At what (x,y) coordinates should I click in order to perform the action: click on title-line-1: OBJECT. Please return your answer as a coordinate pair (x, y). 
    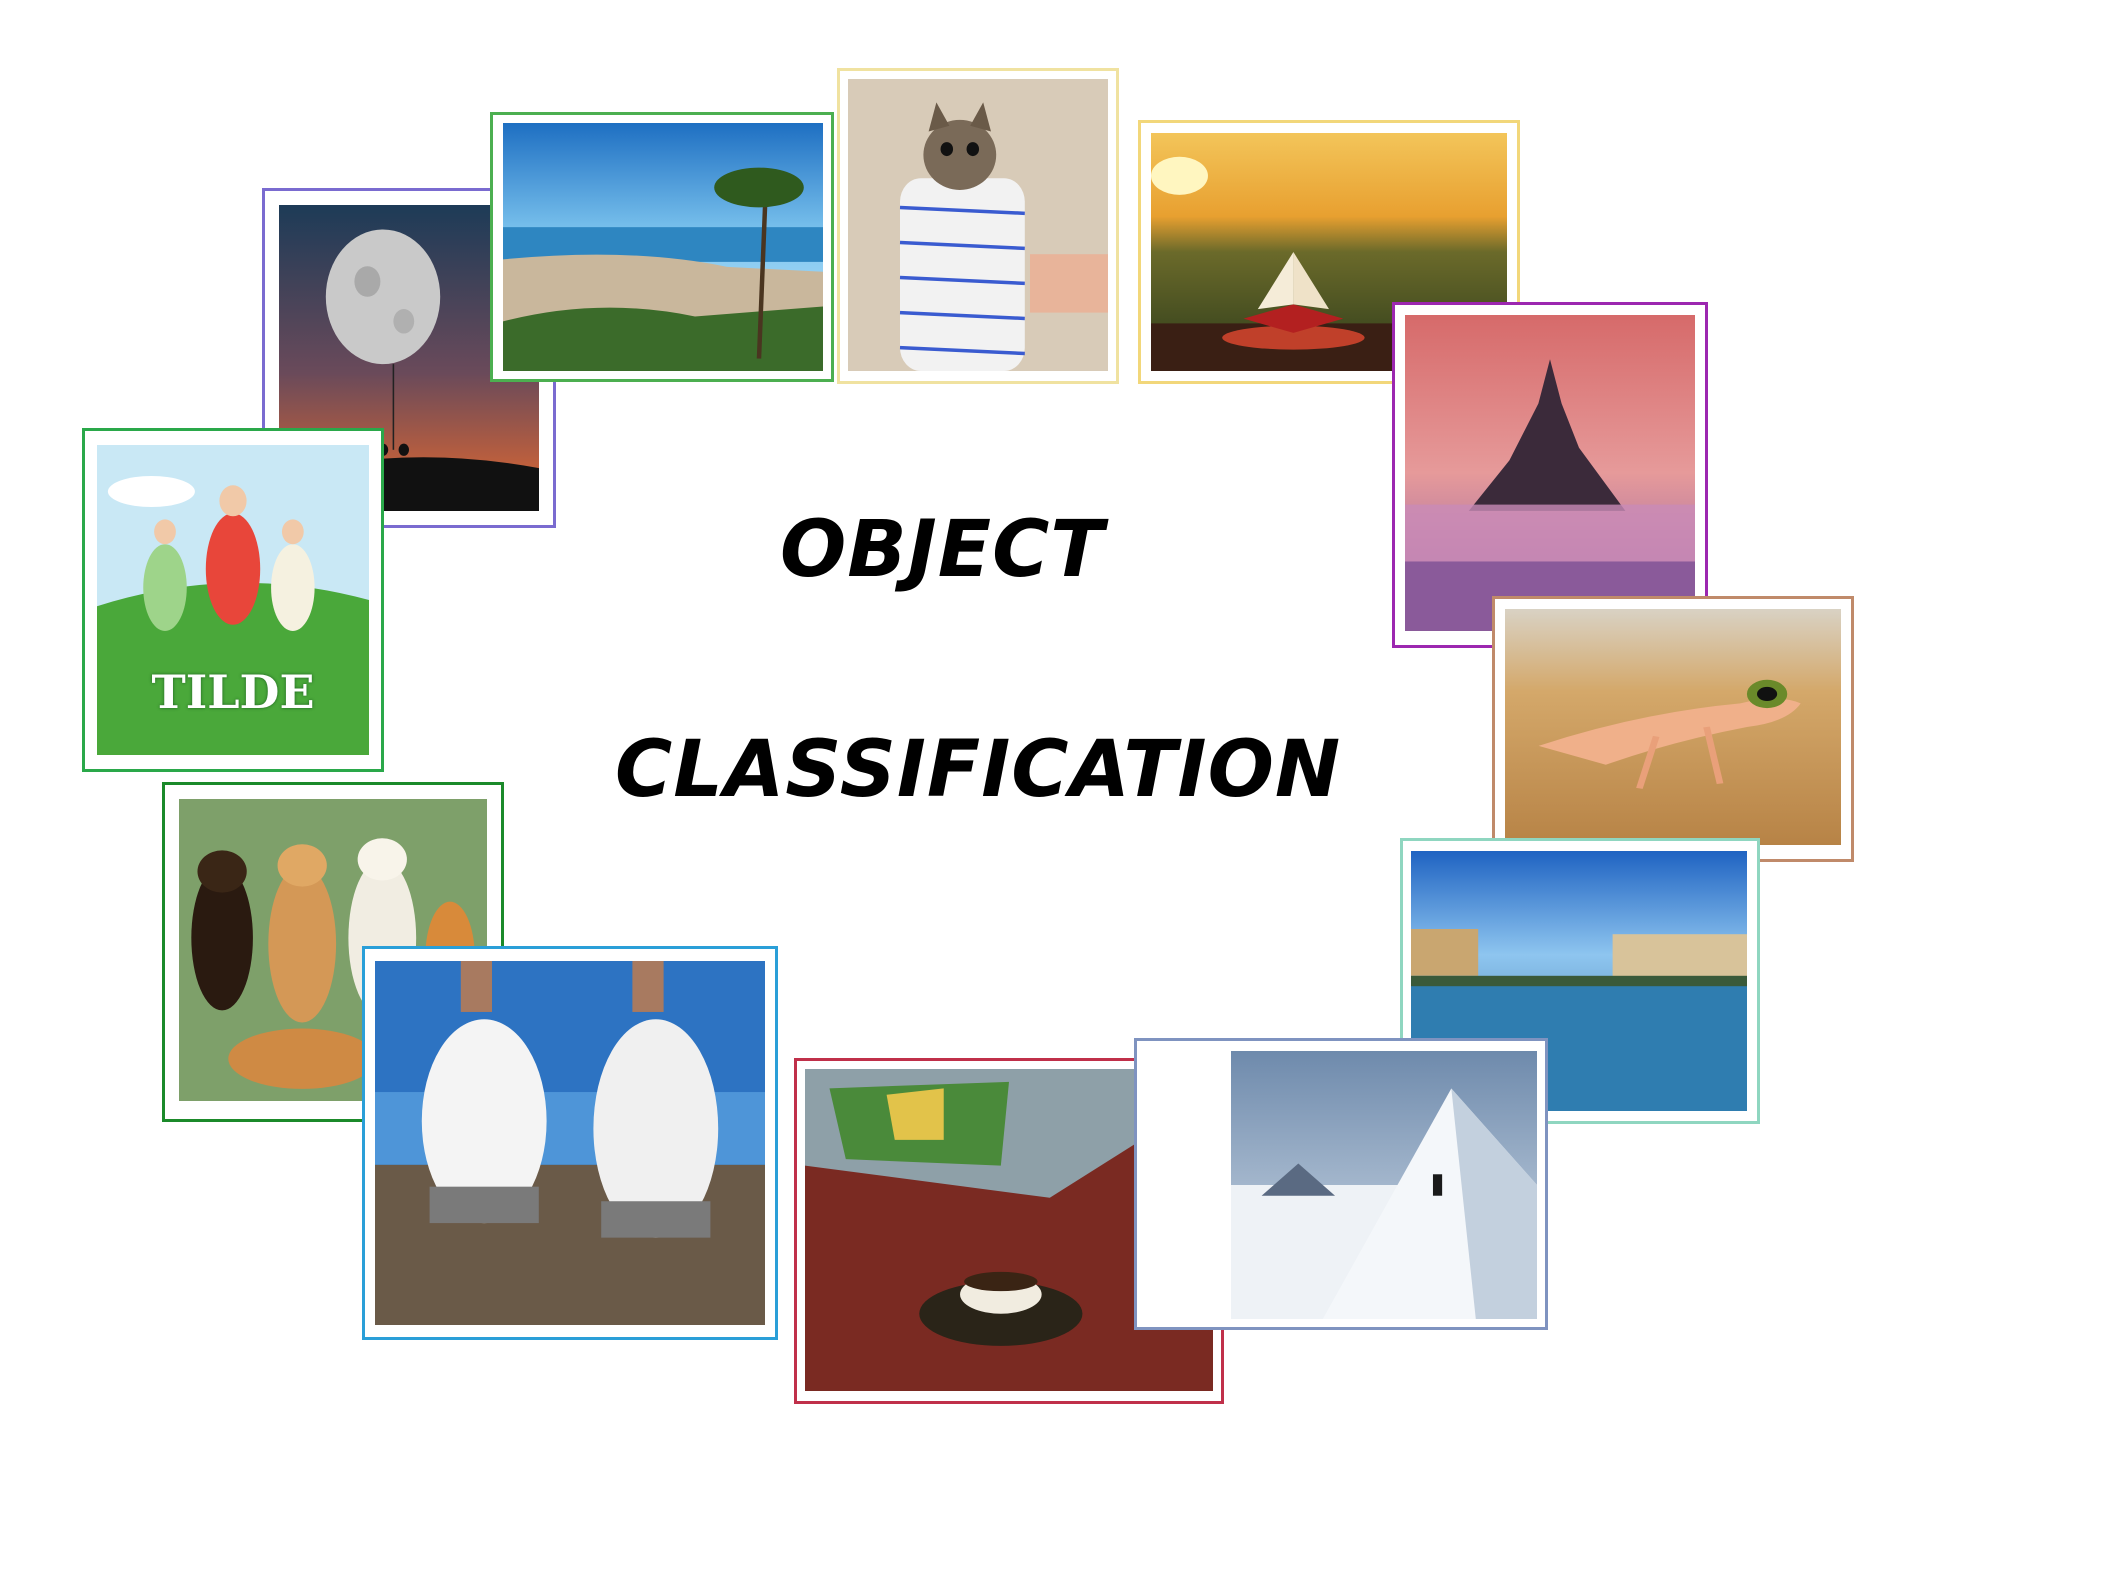
    Looking at the image, I should click on (942, 550).